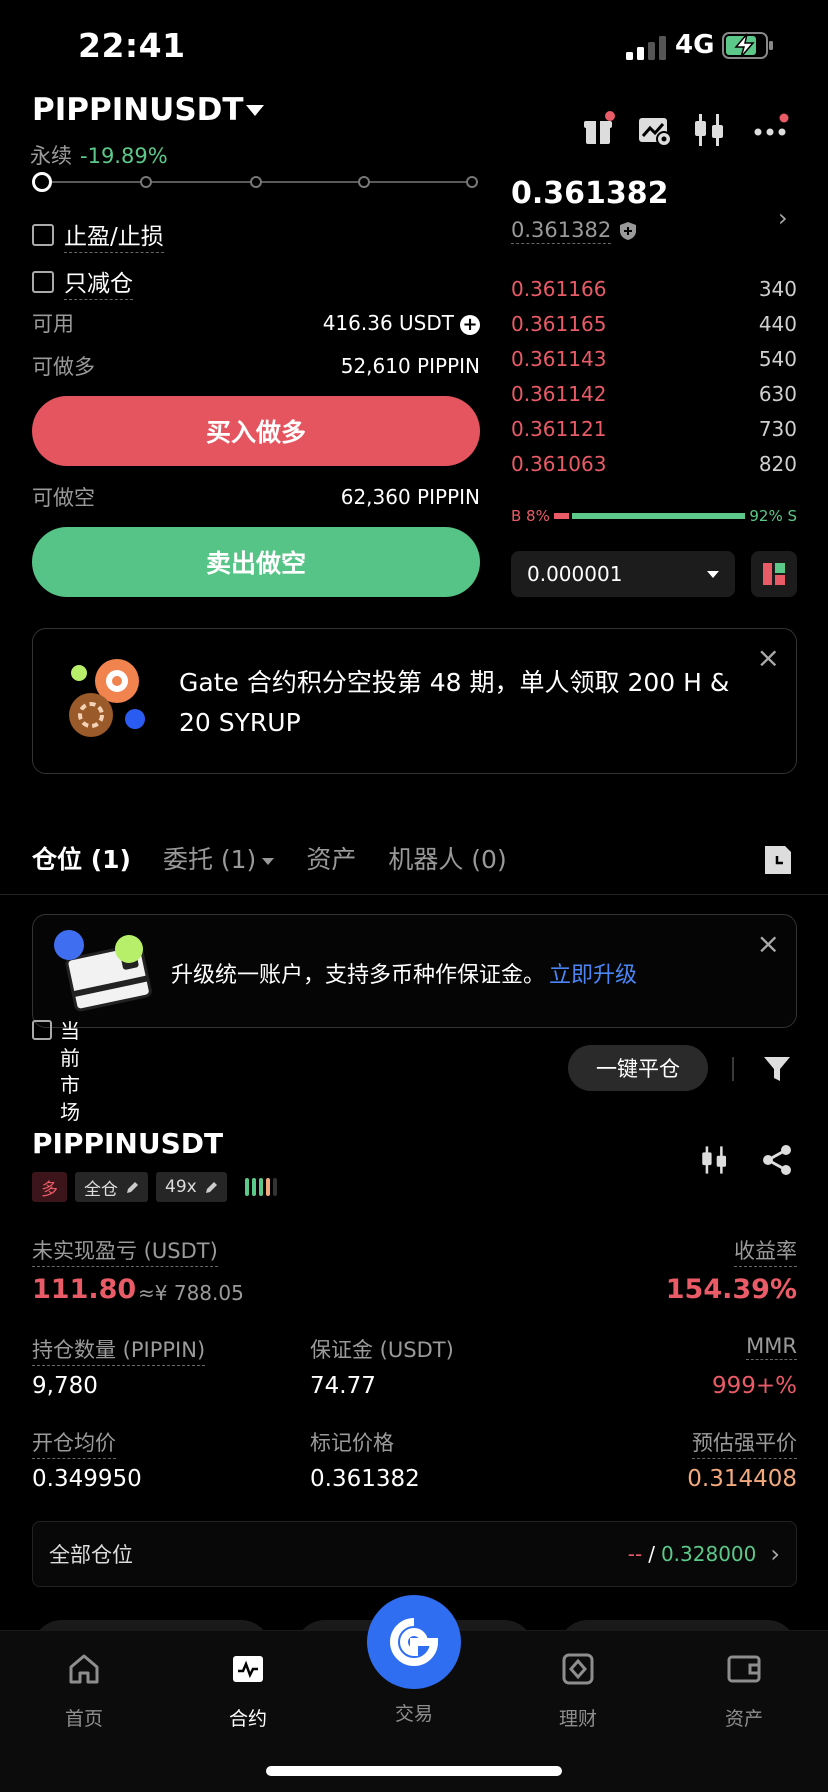 The height and width of the screenshot is (1792, 828). Describe the element at coordinates (447, 858) in the screenshot. I see `tab-bots: 机器人 (0)` at that location.